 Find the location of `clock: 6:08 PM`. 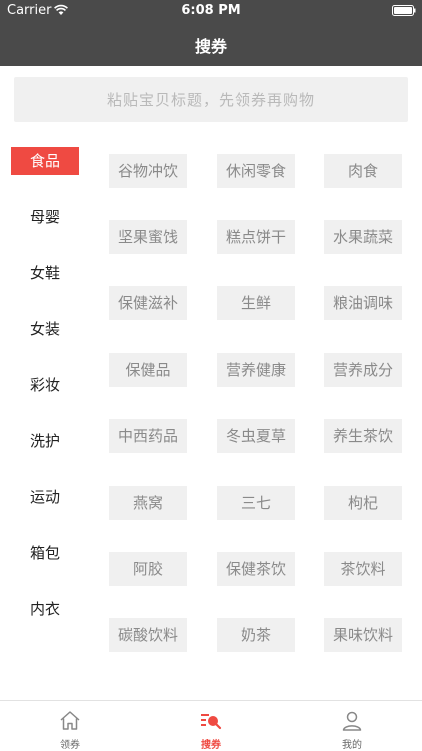

clock: 6:08 PM is located at coordinates (211, 10).